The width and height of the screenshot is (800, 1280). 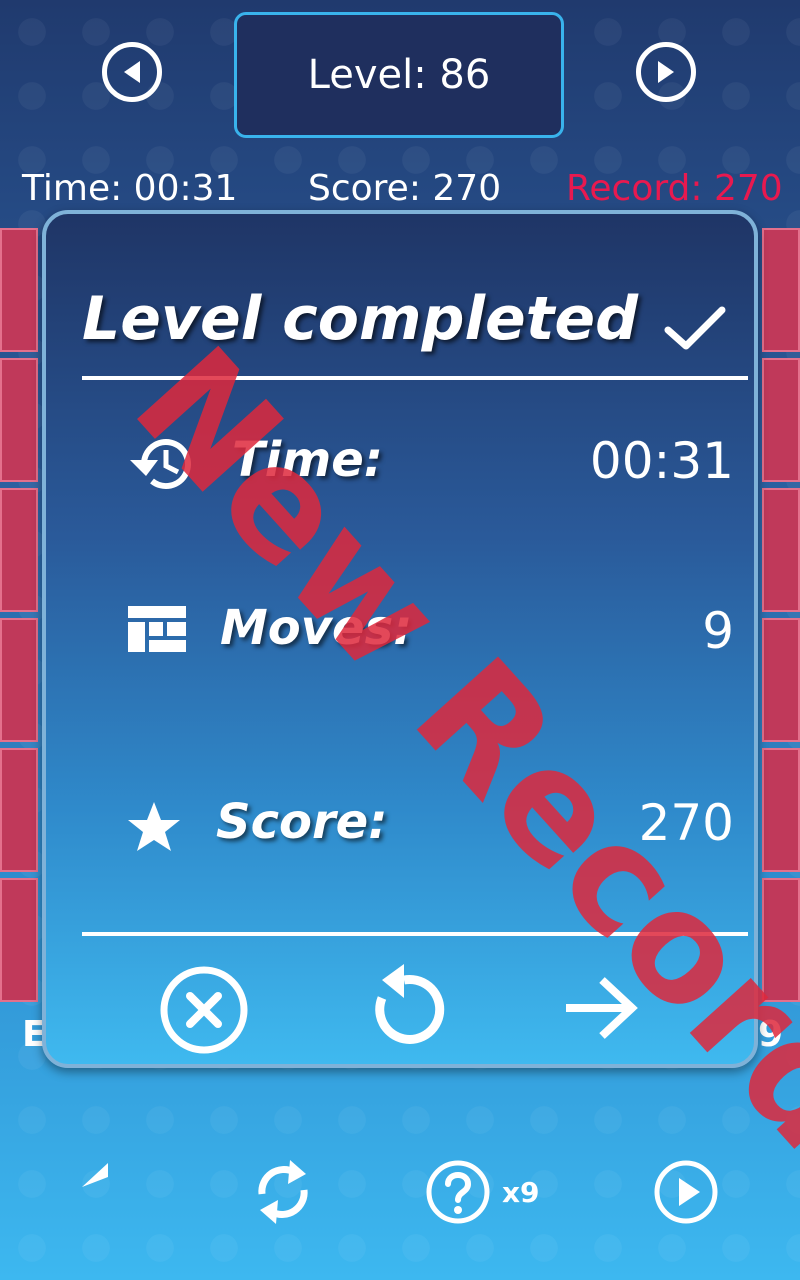 I want to click on next-arrow-icon, so click(x=602, y=1008).